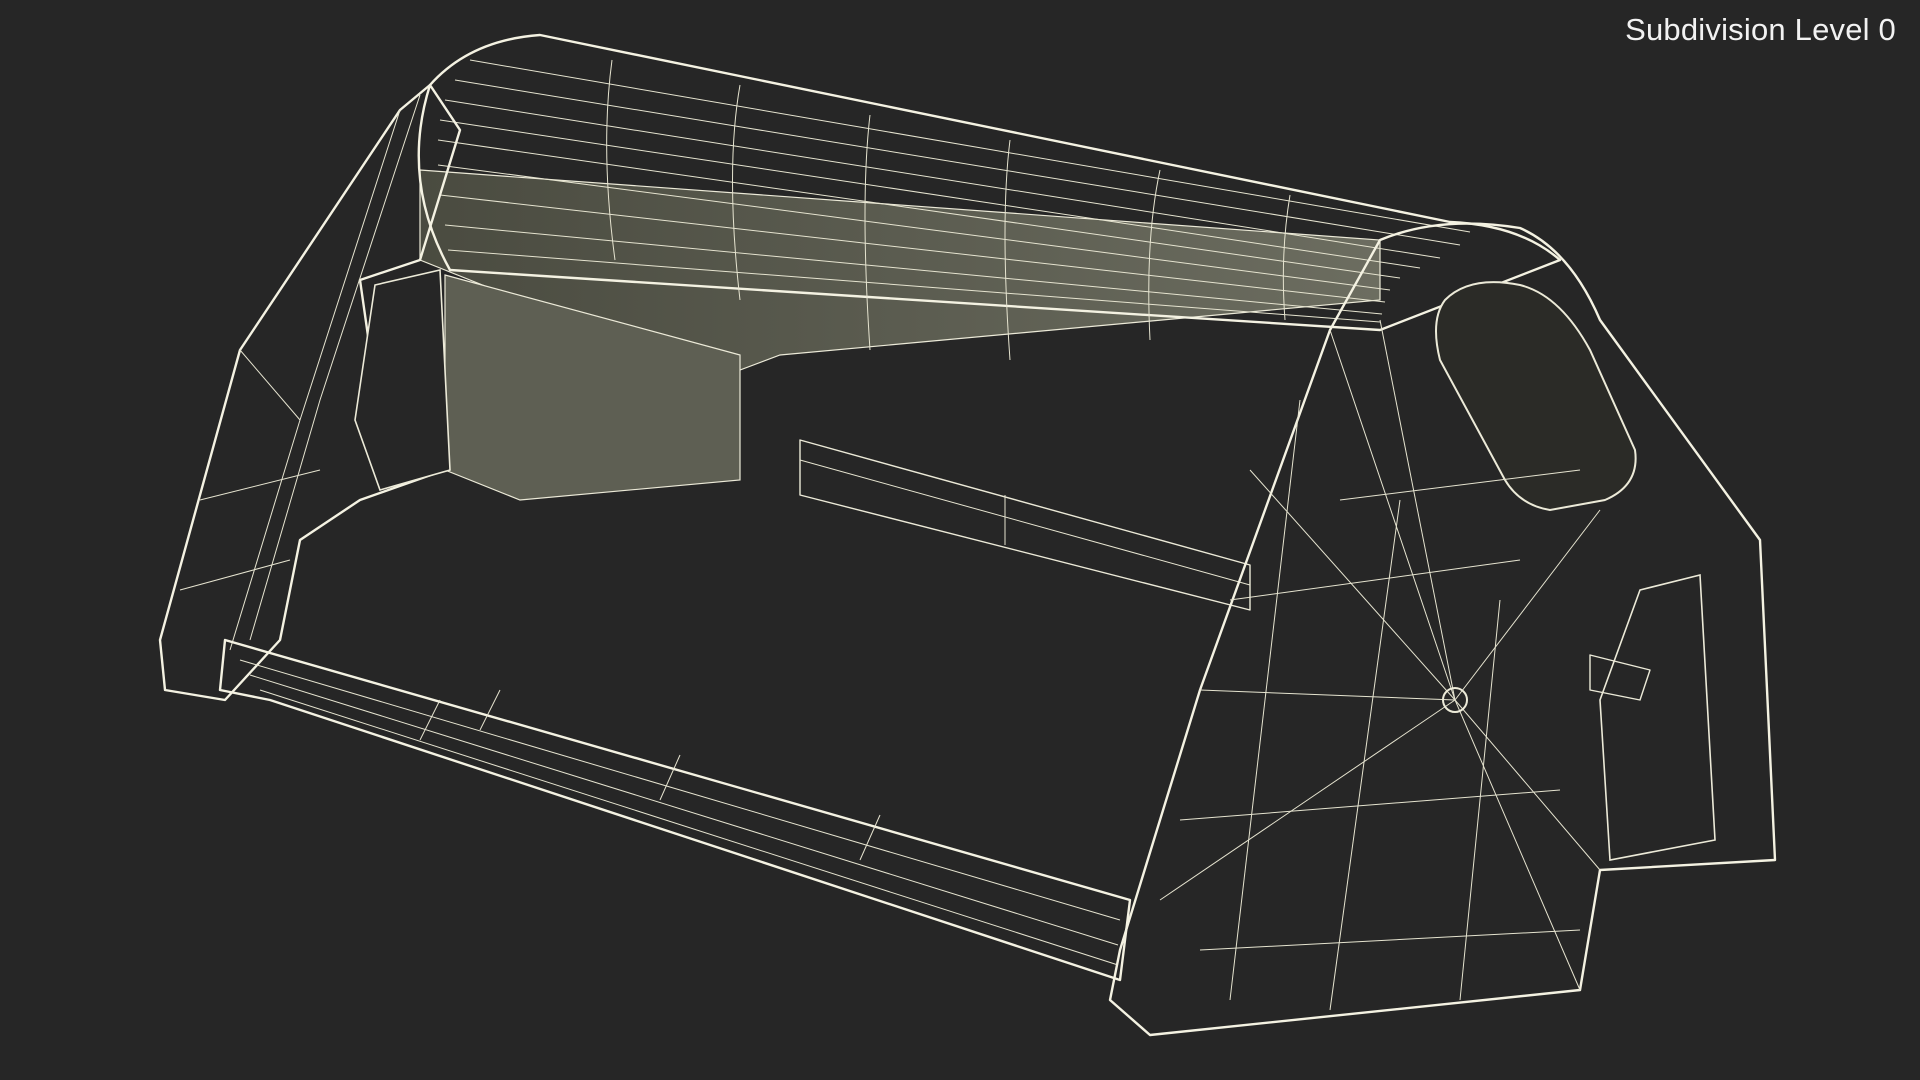 The height and width of the screenshot is (1080, 1920). What do you see at coordinates (1760, 29) in the screenshot?
I see `subdivision-level-label: Subdivision Level 0` at bounding box center [1760, 29].